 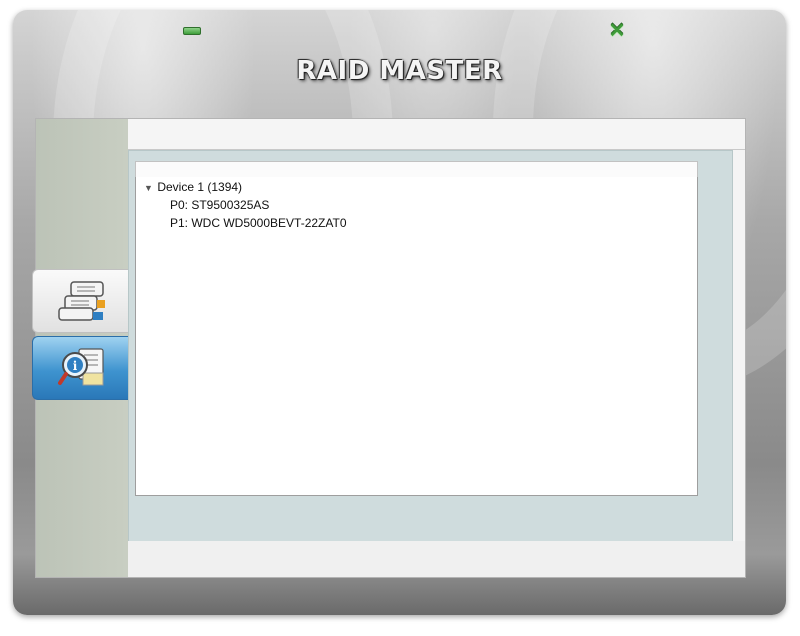 I want to click on content-bottom-band, so click(x=436, y=559).